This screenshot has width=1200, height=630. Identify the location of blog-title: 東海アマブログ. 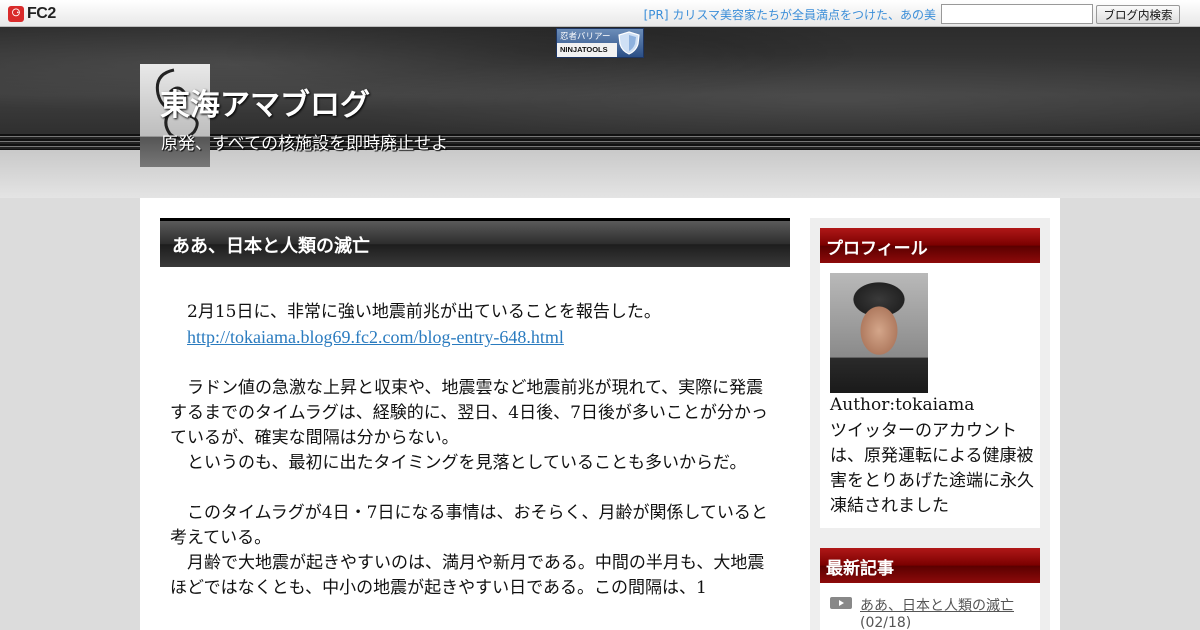
(265, 102).